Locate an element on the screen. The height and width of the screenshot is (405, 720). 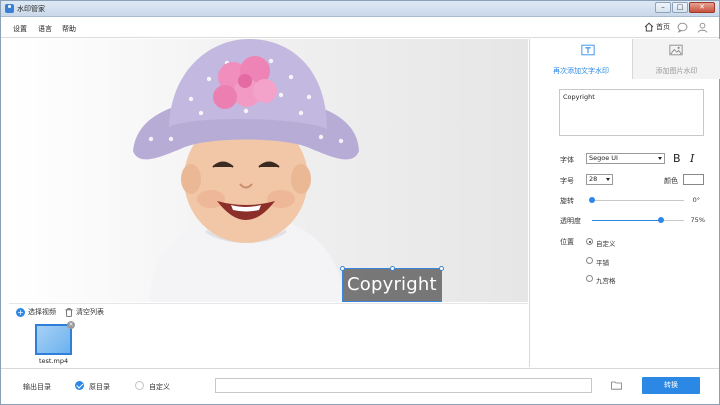
watermark-text-input: Copyright is located at coordinates (631, 112).